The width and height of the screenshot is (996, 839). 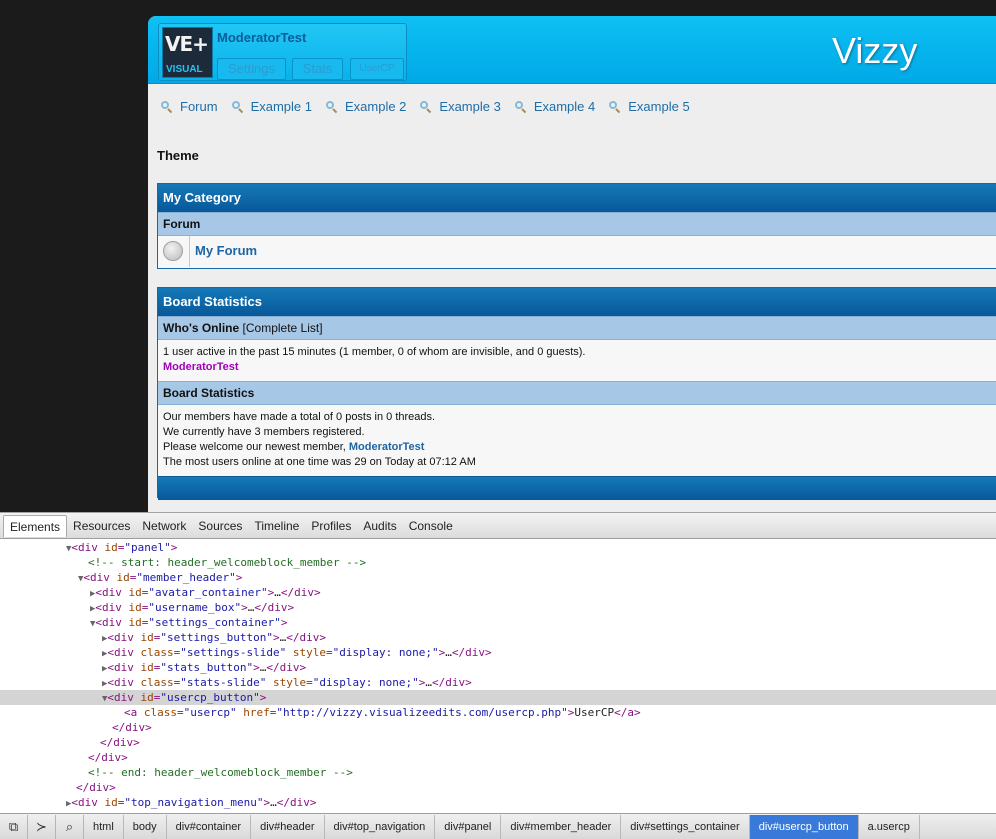 What do you see at coordinates (209, 826) in the screenshot?
I see `crumb-container: div#container` at bounding box center [209, 826].